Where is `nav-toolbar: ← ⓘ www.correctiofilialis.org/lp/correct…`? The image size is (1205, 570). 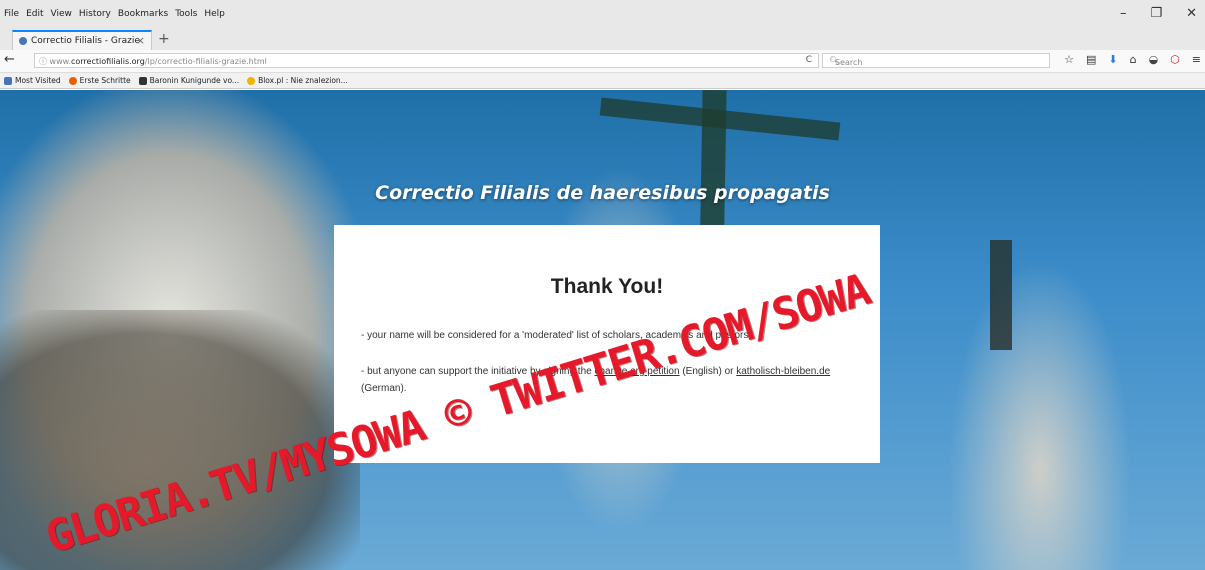 nav-toolbar: ← ⓘ www.correctiofilialis.org/lp/correct… is located at coordinates (602, 61).